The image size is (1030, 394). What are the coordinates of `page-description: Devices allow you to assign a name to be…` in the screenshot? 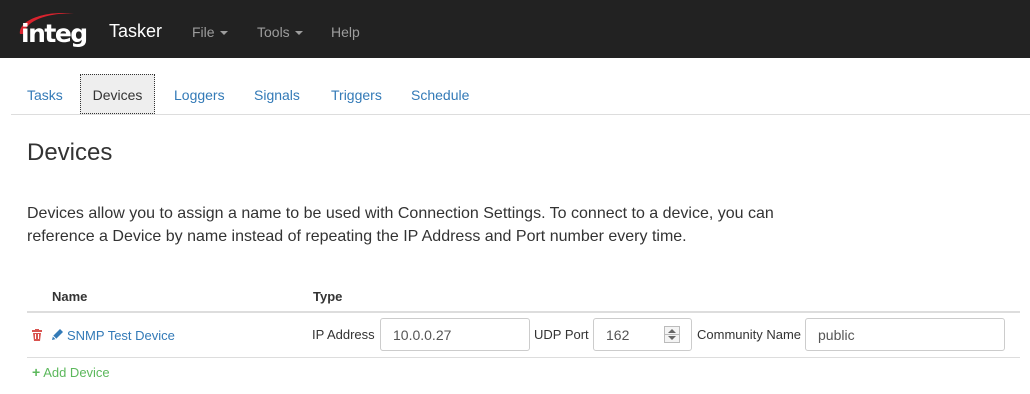 It's located at (400, 225).